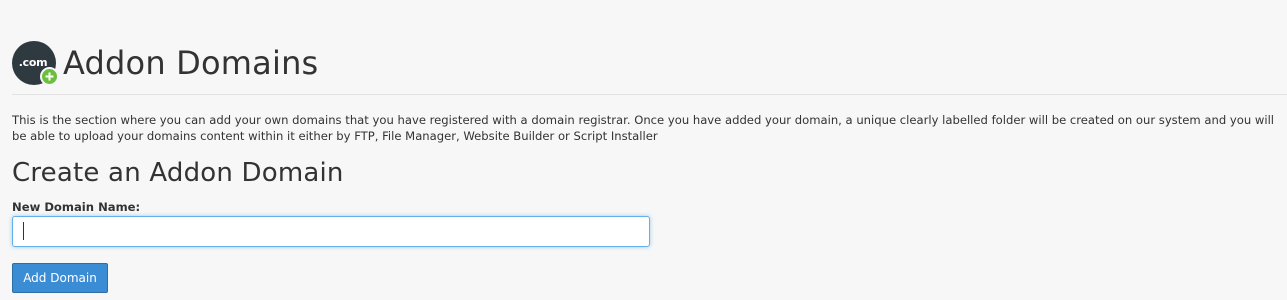 This screenshot has height=300, width=1287. What do you see at coordinates (649, 94) in the screenshot?
I see `header-divider` at bounding box center [649, 94].